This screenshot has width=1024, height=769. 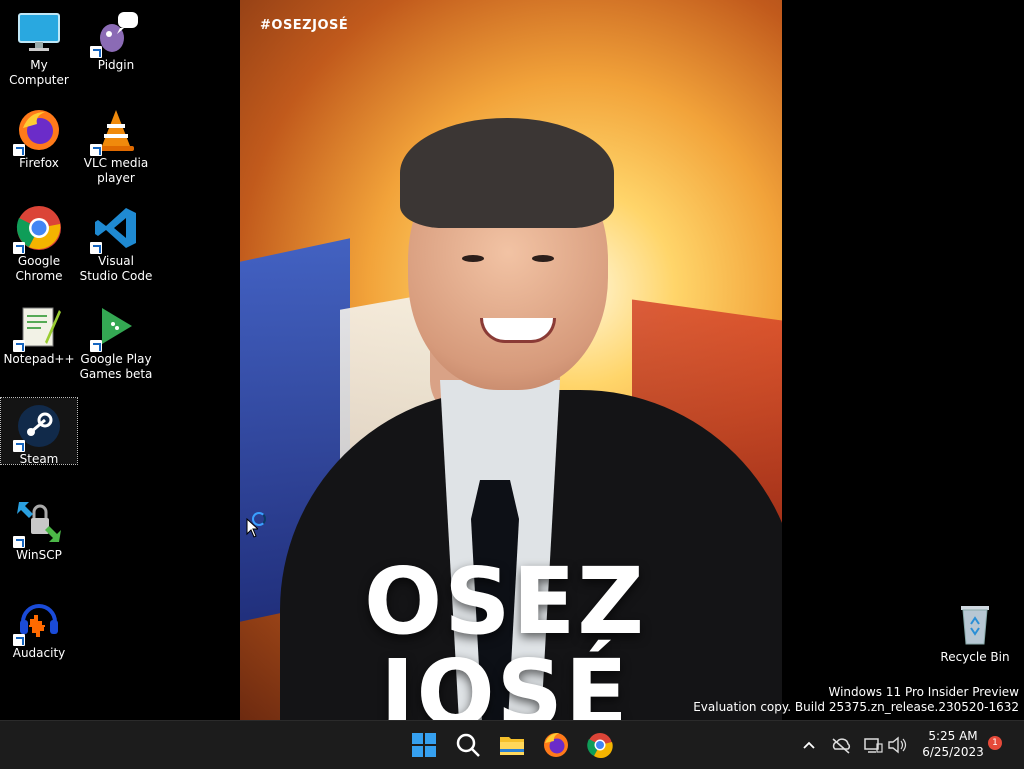 What do you see at coordinates (39, 459) in the screenshot?
I see `desktop-icon-label: Steam` at bounding box center [39, 459].